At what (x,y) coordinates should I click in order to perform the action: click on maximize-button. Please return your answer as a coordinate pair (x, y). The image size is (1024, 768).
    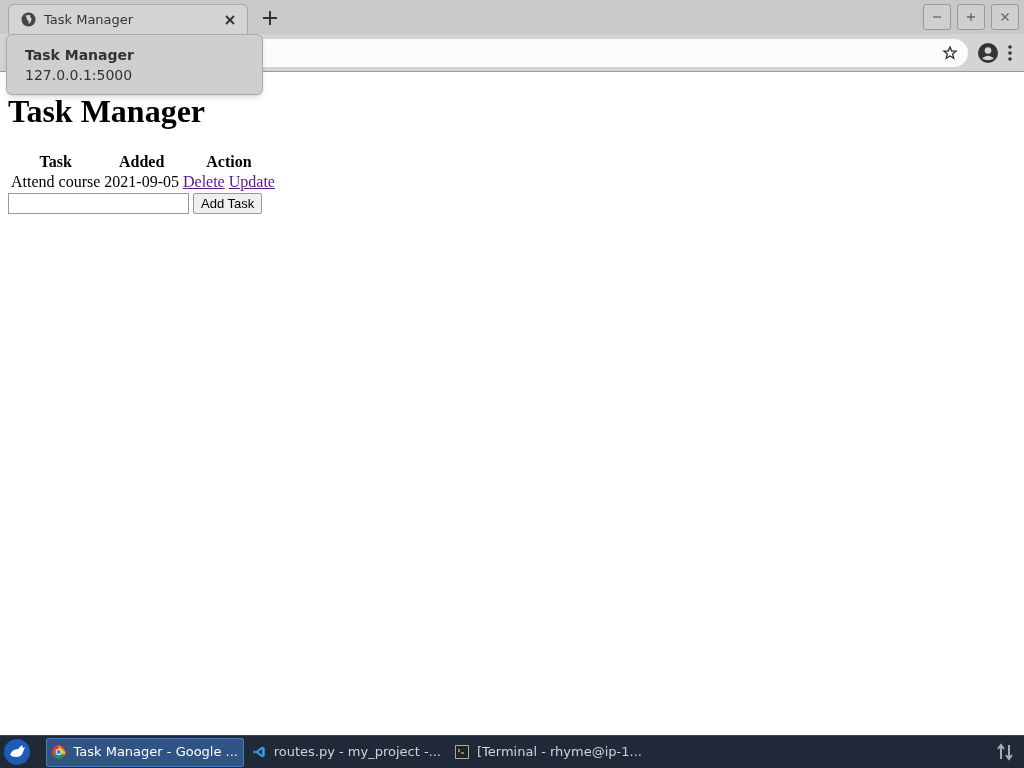
    Looking at the image, I should click on (971, 17).